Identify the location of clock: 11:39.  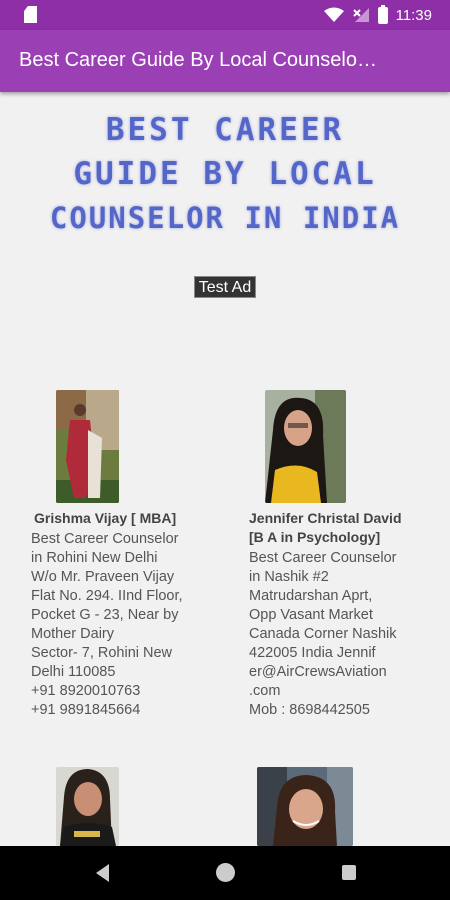
(413, 15).